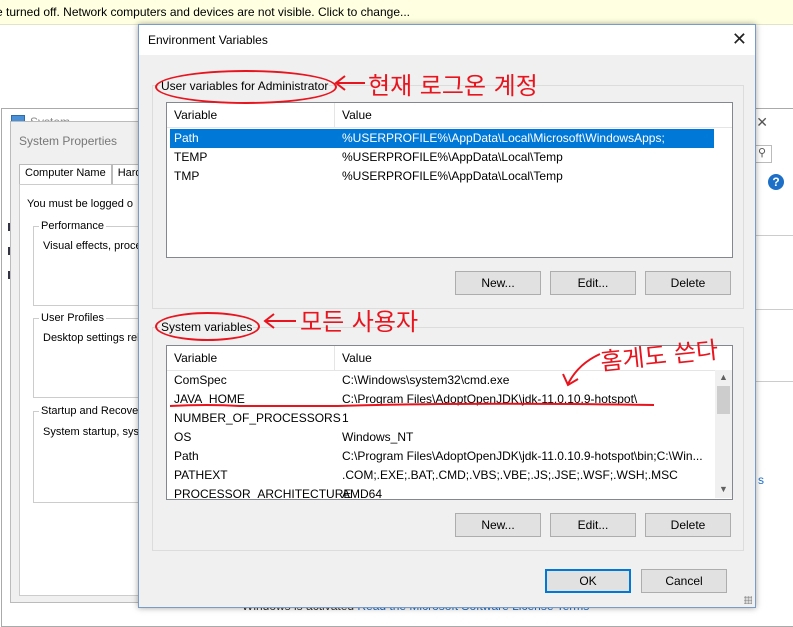 This screenshot has width=793, height=627. What do you see at coordinates (191, 157) in the screenshot?
I see `variable-cell: TEMP` at bounding box center [191, 157].